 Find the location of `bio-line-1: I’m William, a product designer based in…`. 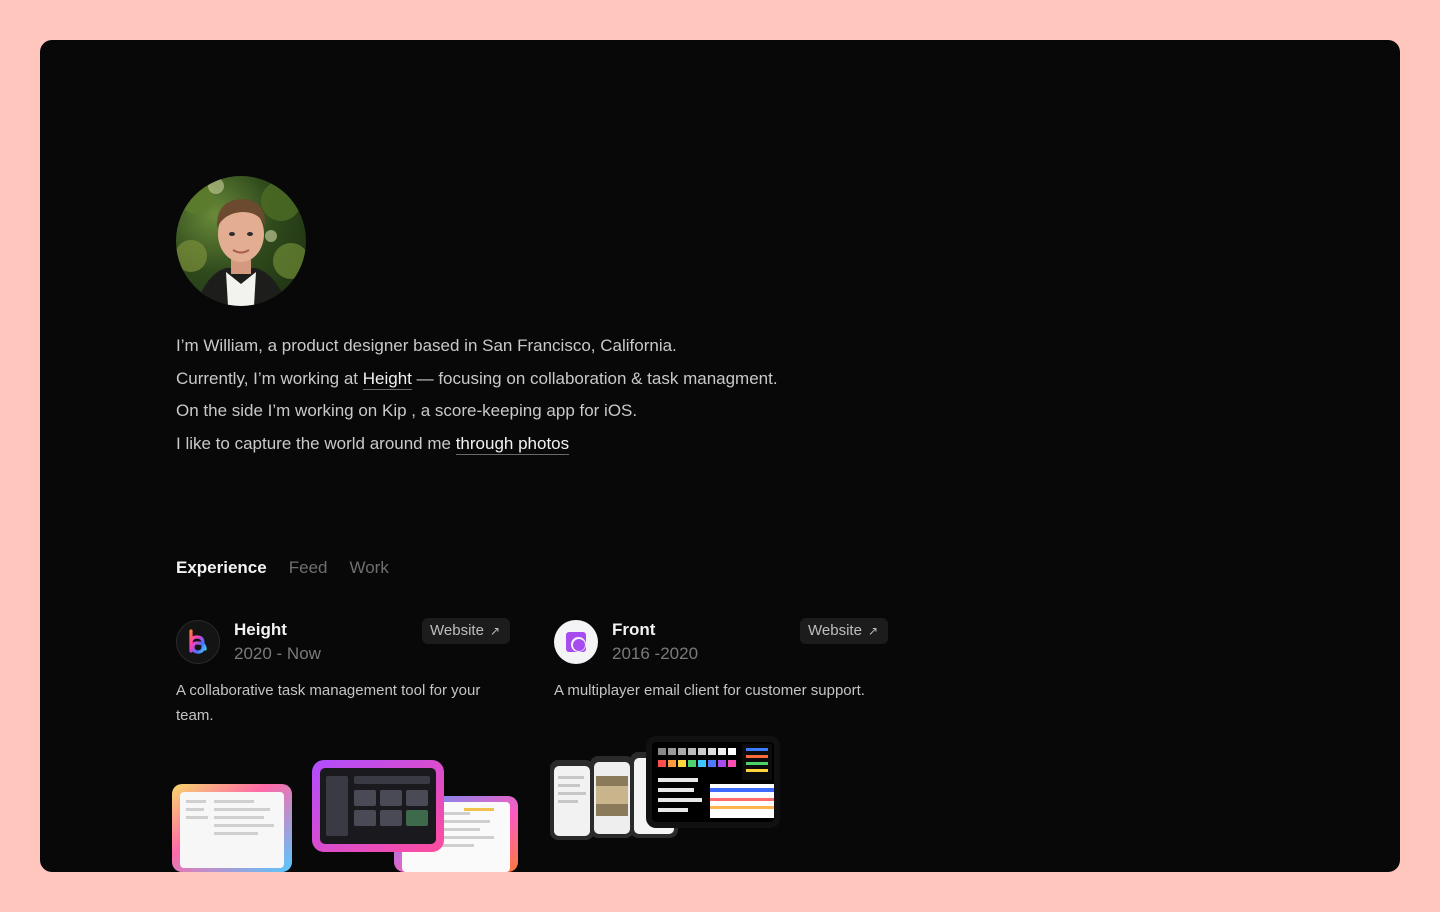

bio-line-1: I’m William, a product designer based in… is located at coordinates (426, 345).